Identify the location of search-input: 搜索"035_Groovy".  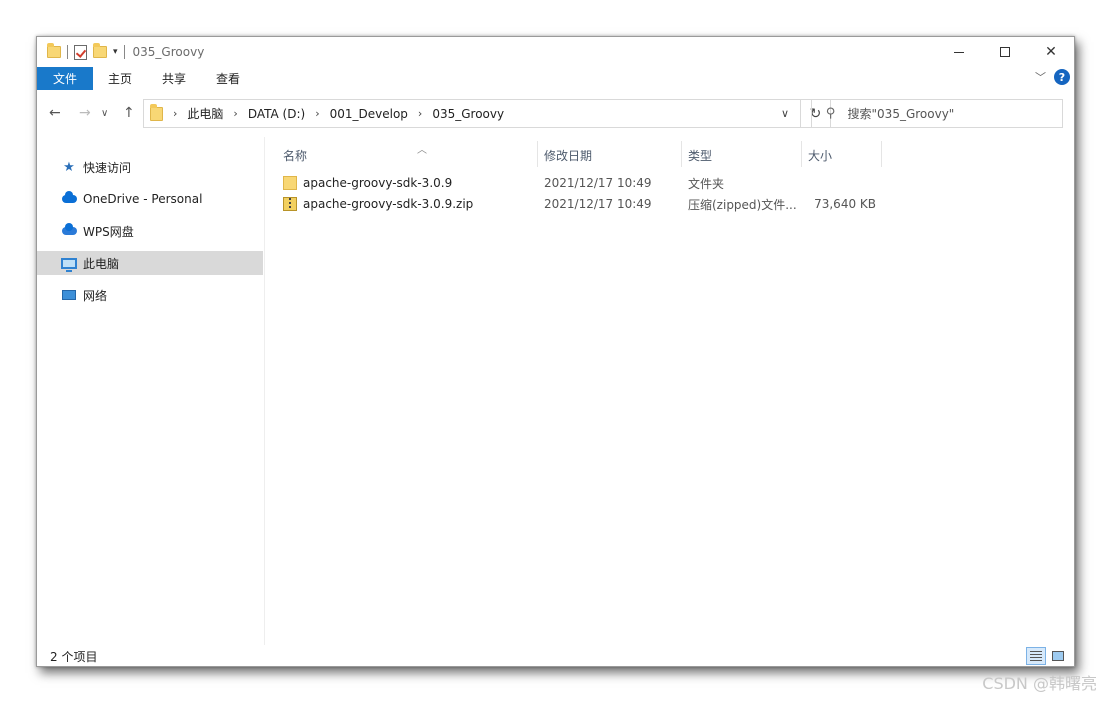
(901, 113).